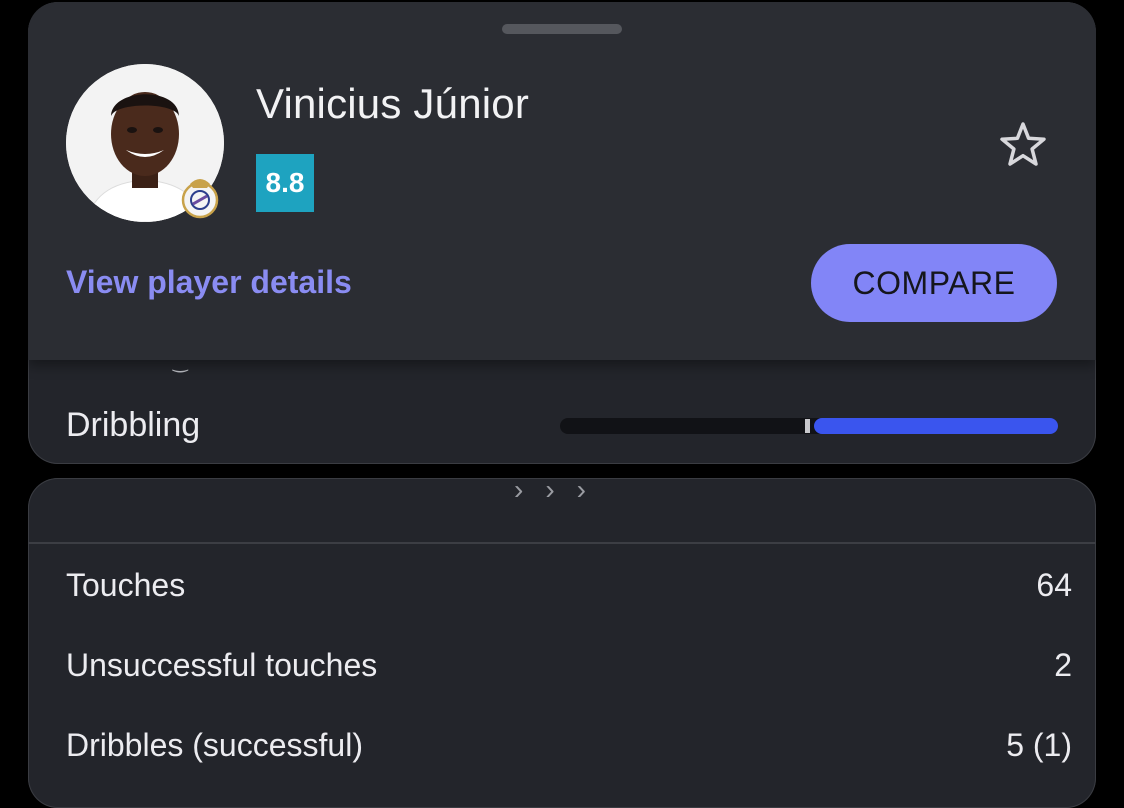 The height and width of the screenshot is (808, 1124). Describe the element at coordinates (561, 491) in the screenshot. I see `chevron-right-icons: ›››` at that location.